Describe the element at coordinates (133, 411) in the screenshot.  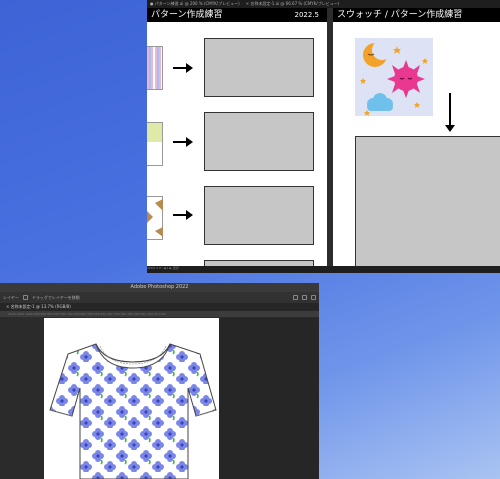
I see `tshirt-mockup` at that location.